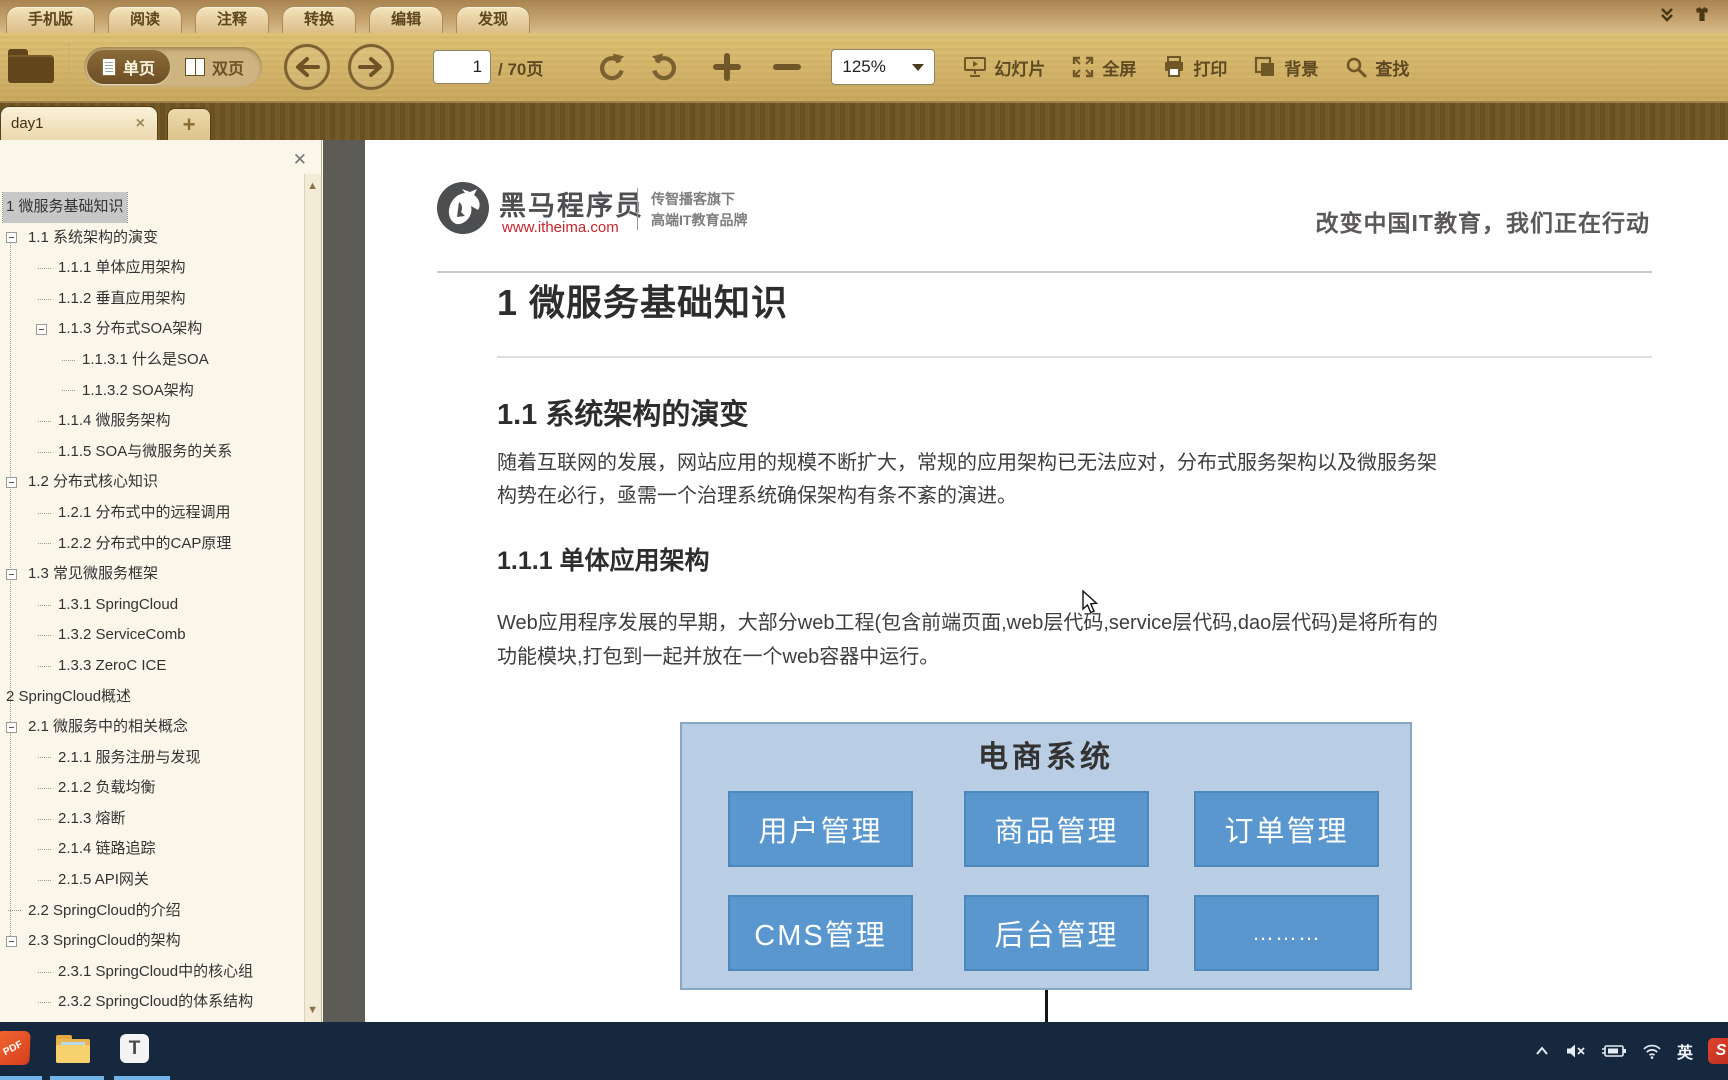  Describe the element at coordinates (612, 67) in the screenshot. I see `rotate-left-icon` at that location.